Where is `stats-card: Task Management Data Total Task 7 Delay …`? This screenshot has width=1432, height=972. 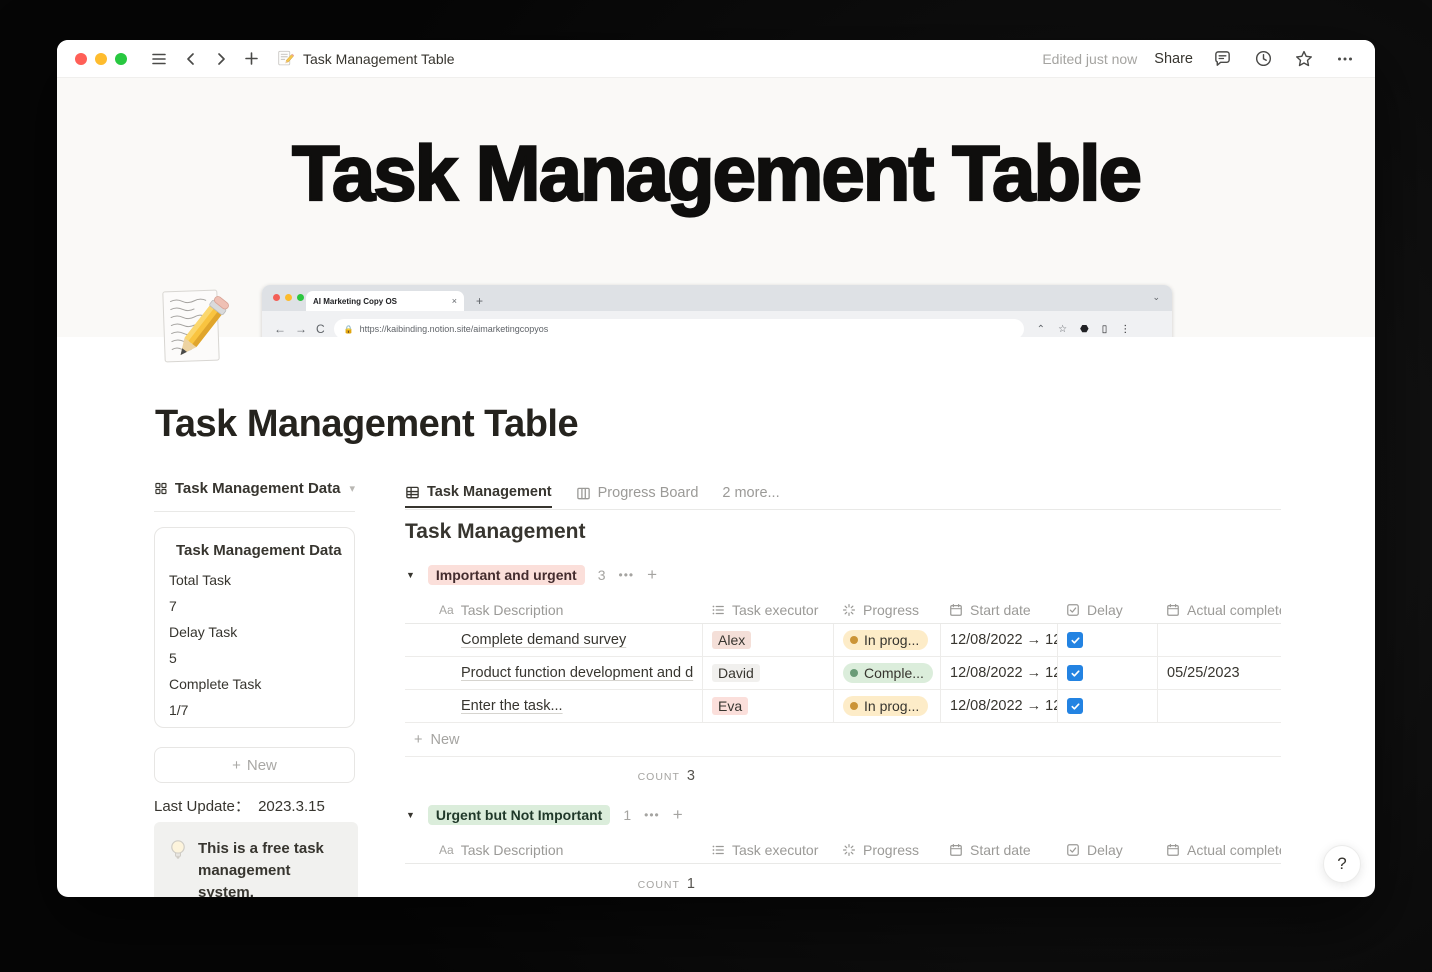
stats-card: Task Management Data Total Task 7 Delay … is located at coordinates (254, 627).